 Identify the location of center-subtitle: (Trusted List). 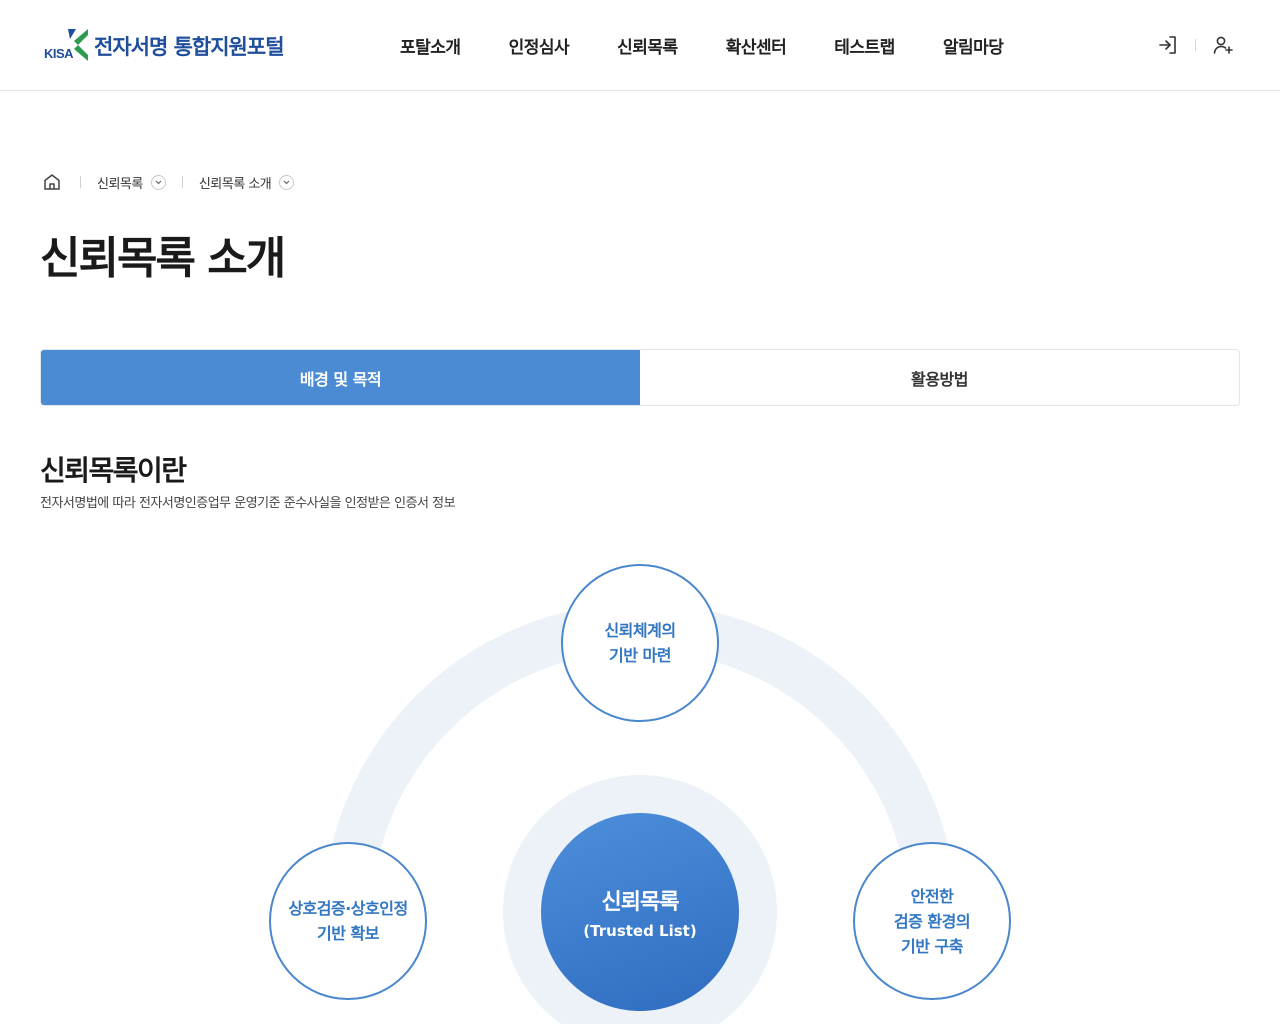
(640, 931).